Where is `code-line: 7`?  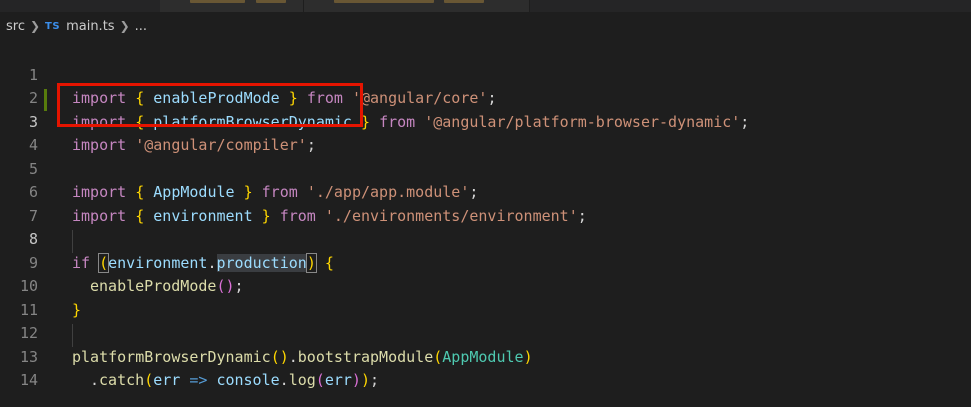 code-line: 7 is located at coordinates (485, 203).